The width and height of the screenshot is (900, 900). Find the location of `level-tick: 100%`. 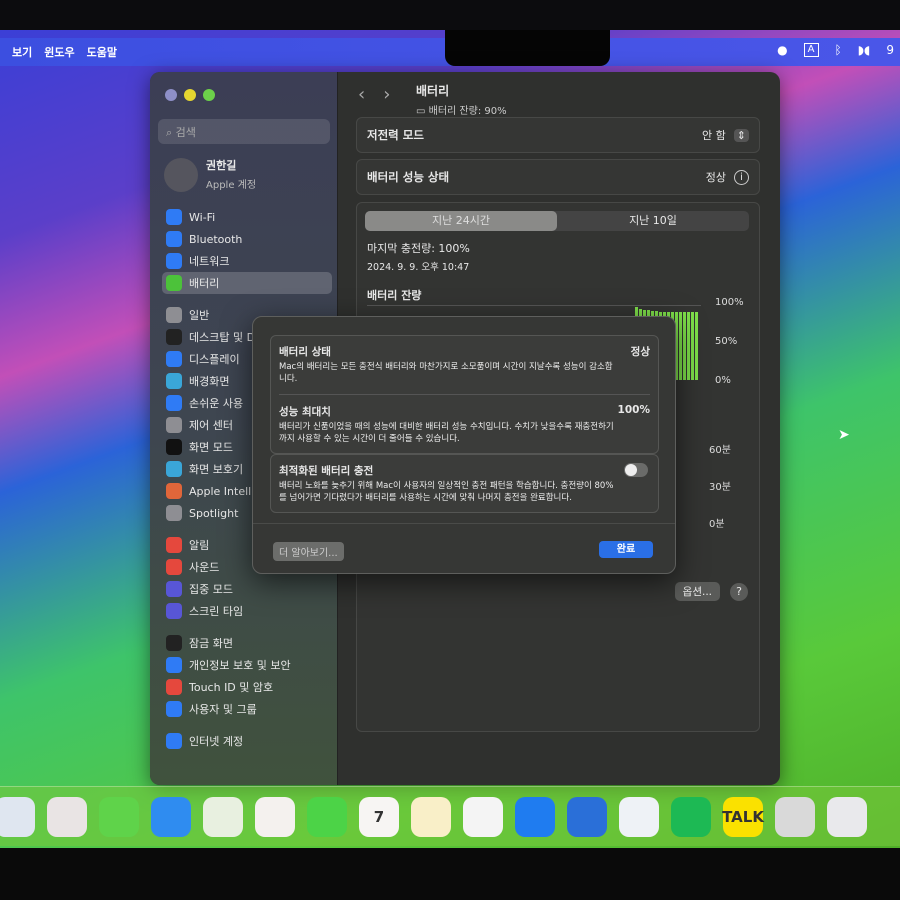

level-tick: 100% is located at coordinates (729, 302).